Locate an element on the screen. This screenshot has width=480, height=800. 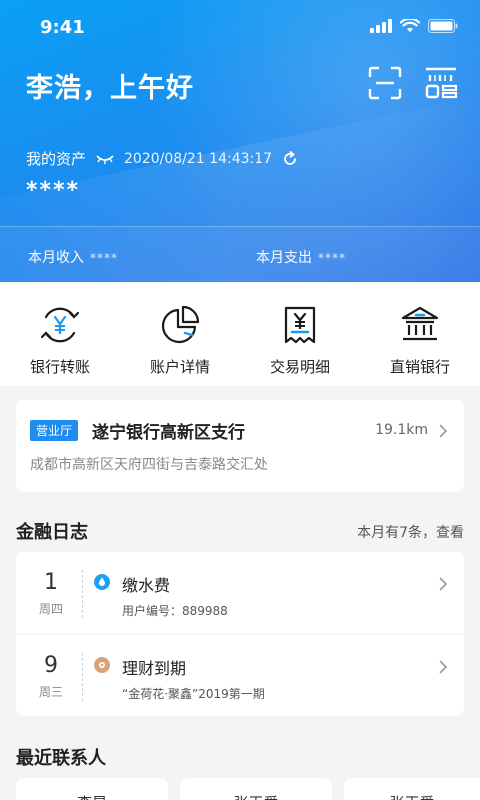
pie-chart-icon is located at coordinates (180, 324).